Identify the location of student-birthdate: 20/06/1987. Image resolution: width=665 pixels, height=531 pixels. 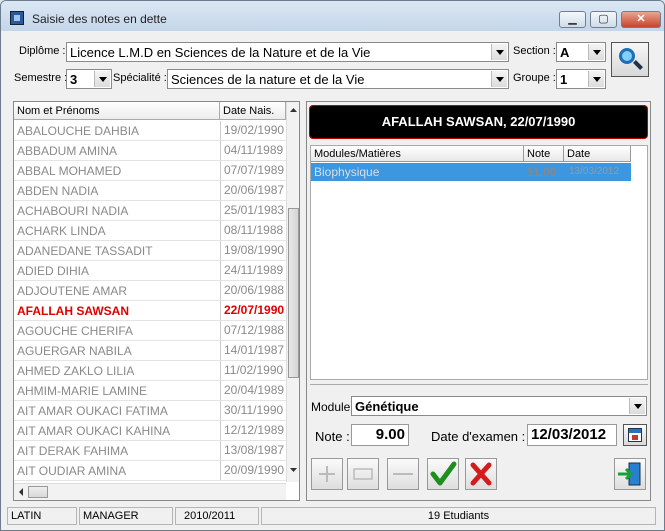
(253, 190).